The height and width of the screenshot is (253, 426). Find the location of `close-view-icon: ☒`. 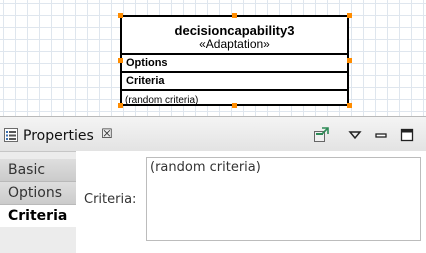

close-view-icon: ☒ is located at coordinates (107, 135).